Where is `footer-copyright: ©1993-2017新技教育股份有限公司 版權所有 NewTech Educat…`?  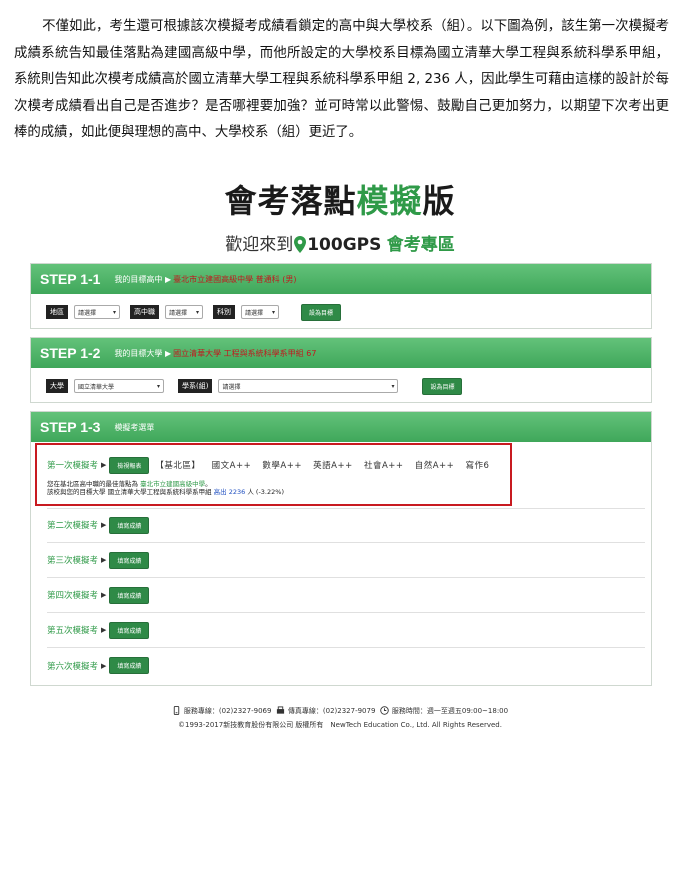
footer-copyright: ©1993-2017新技教育股份有限公司 版權所有 NewTech Educat… is located at coordinates (340, 725).